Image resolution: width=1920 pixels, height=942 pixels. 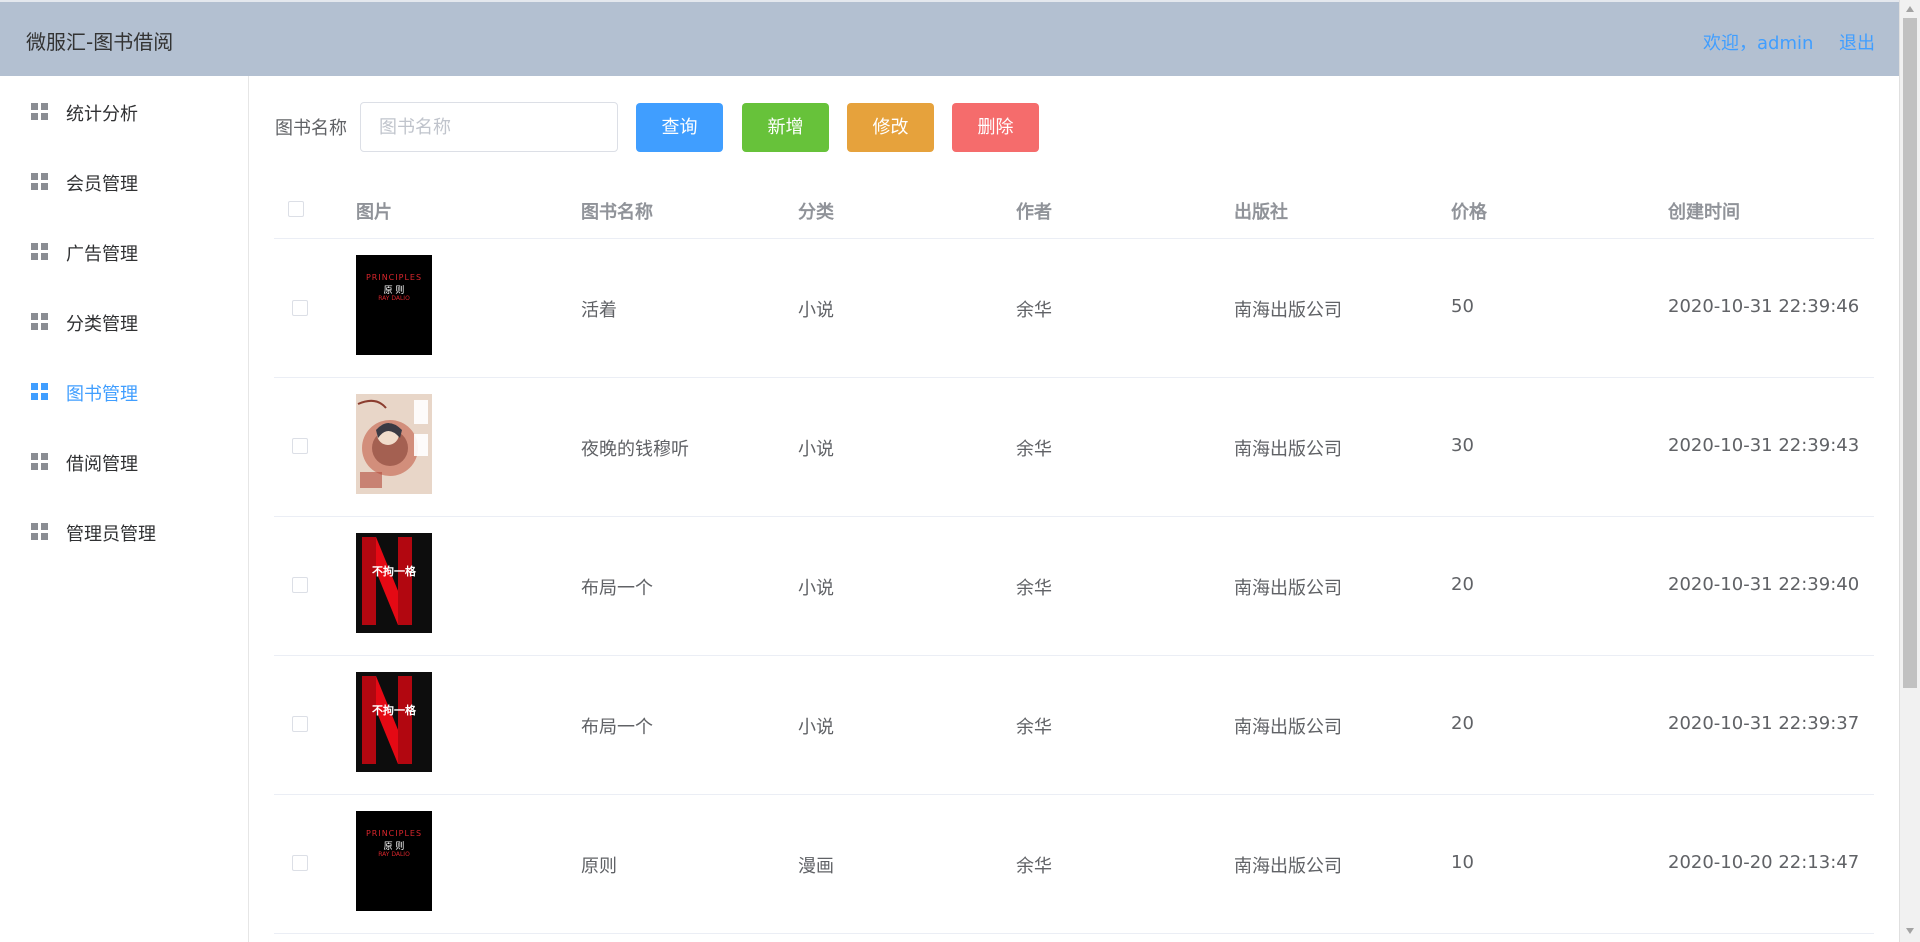 What do you see at coordinates (1462, 445) in the screenshot?
I see `price-cell: 30` at bounding box center [1462, 445].